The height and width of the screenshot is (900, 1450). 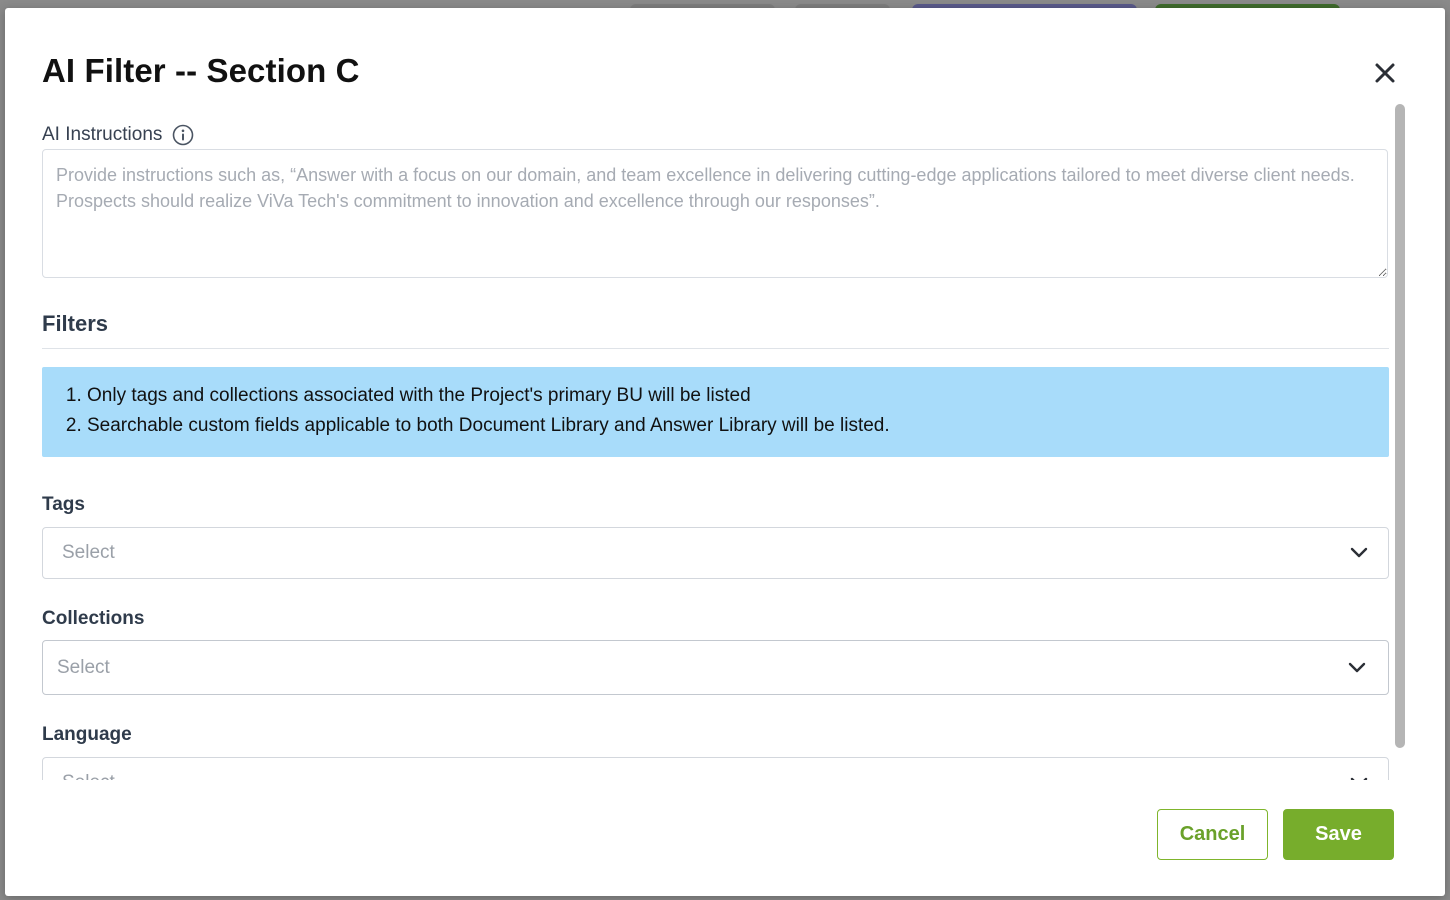 What do you see at coordinates (715, 667) in the screenshot?
I see `collections-select: Select` at bounding box center [715, 667].